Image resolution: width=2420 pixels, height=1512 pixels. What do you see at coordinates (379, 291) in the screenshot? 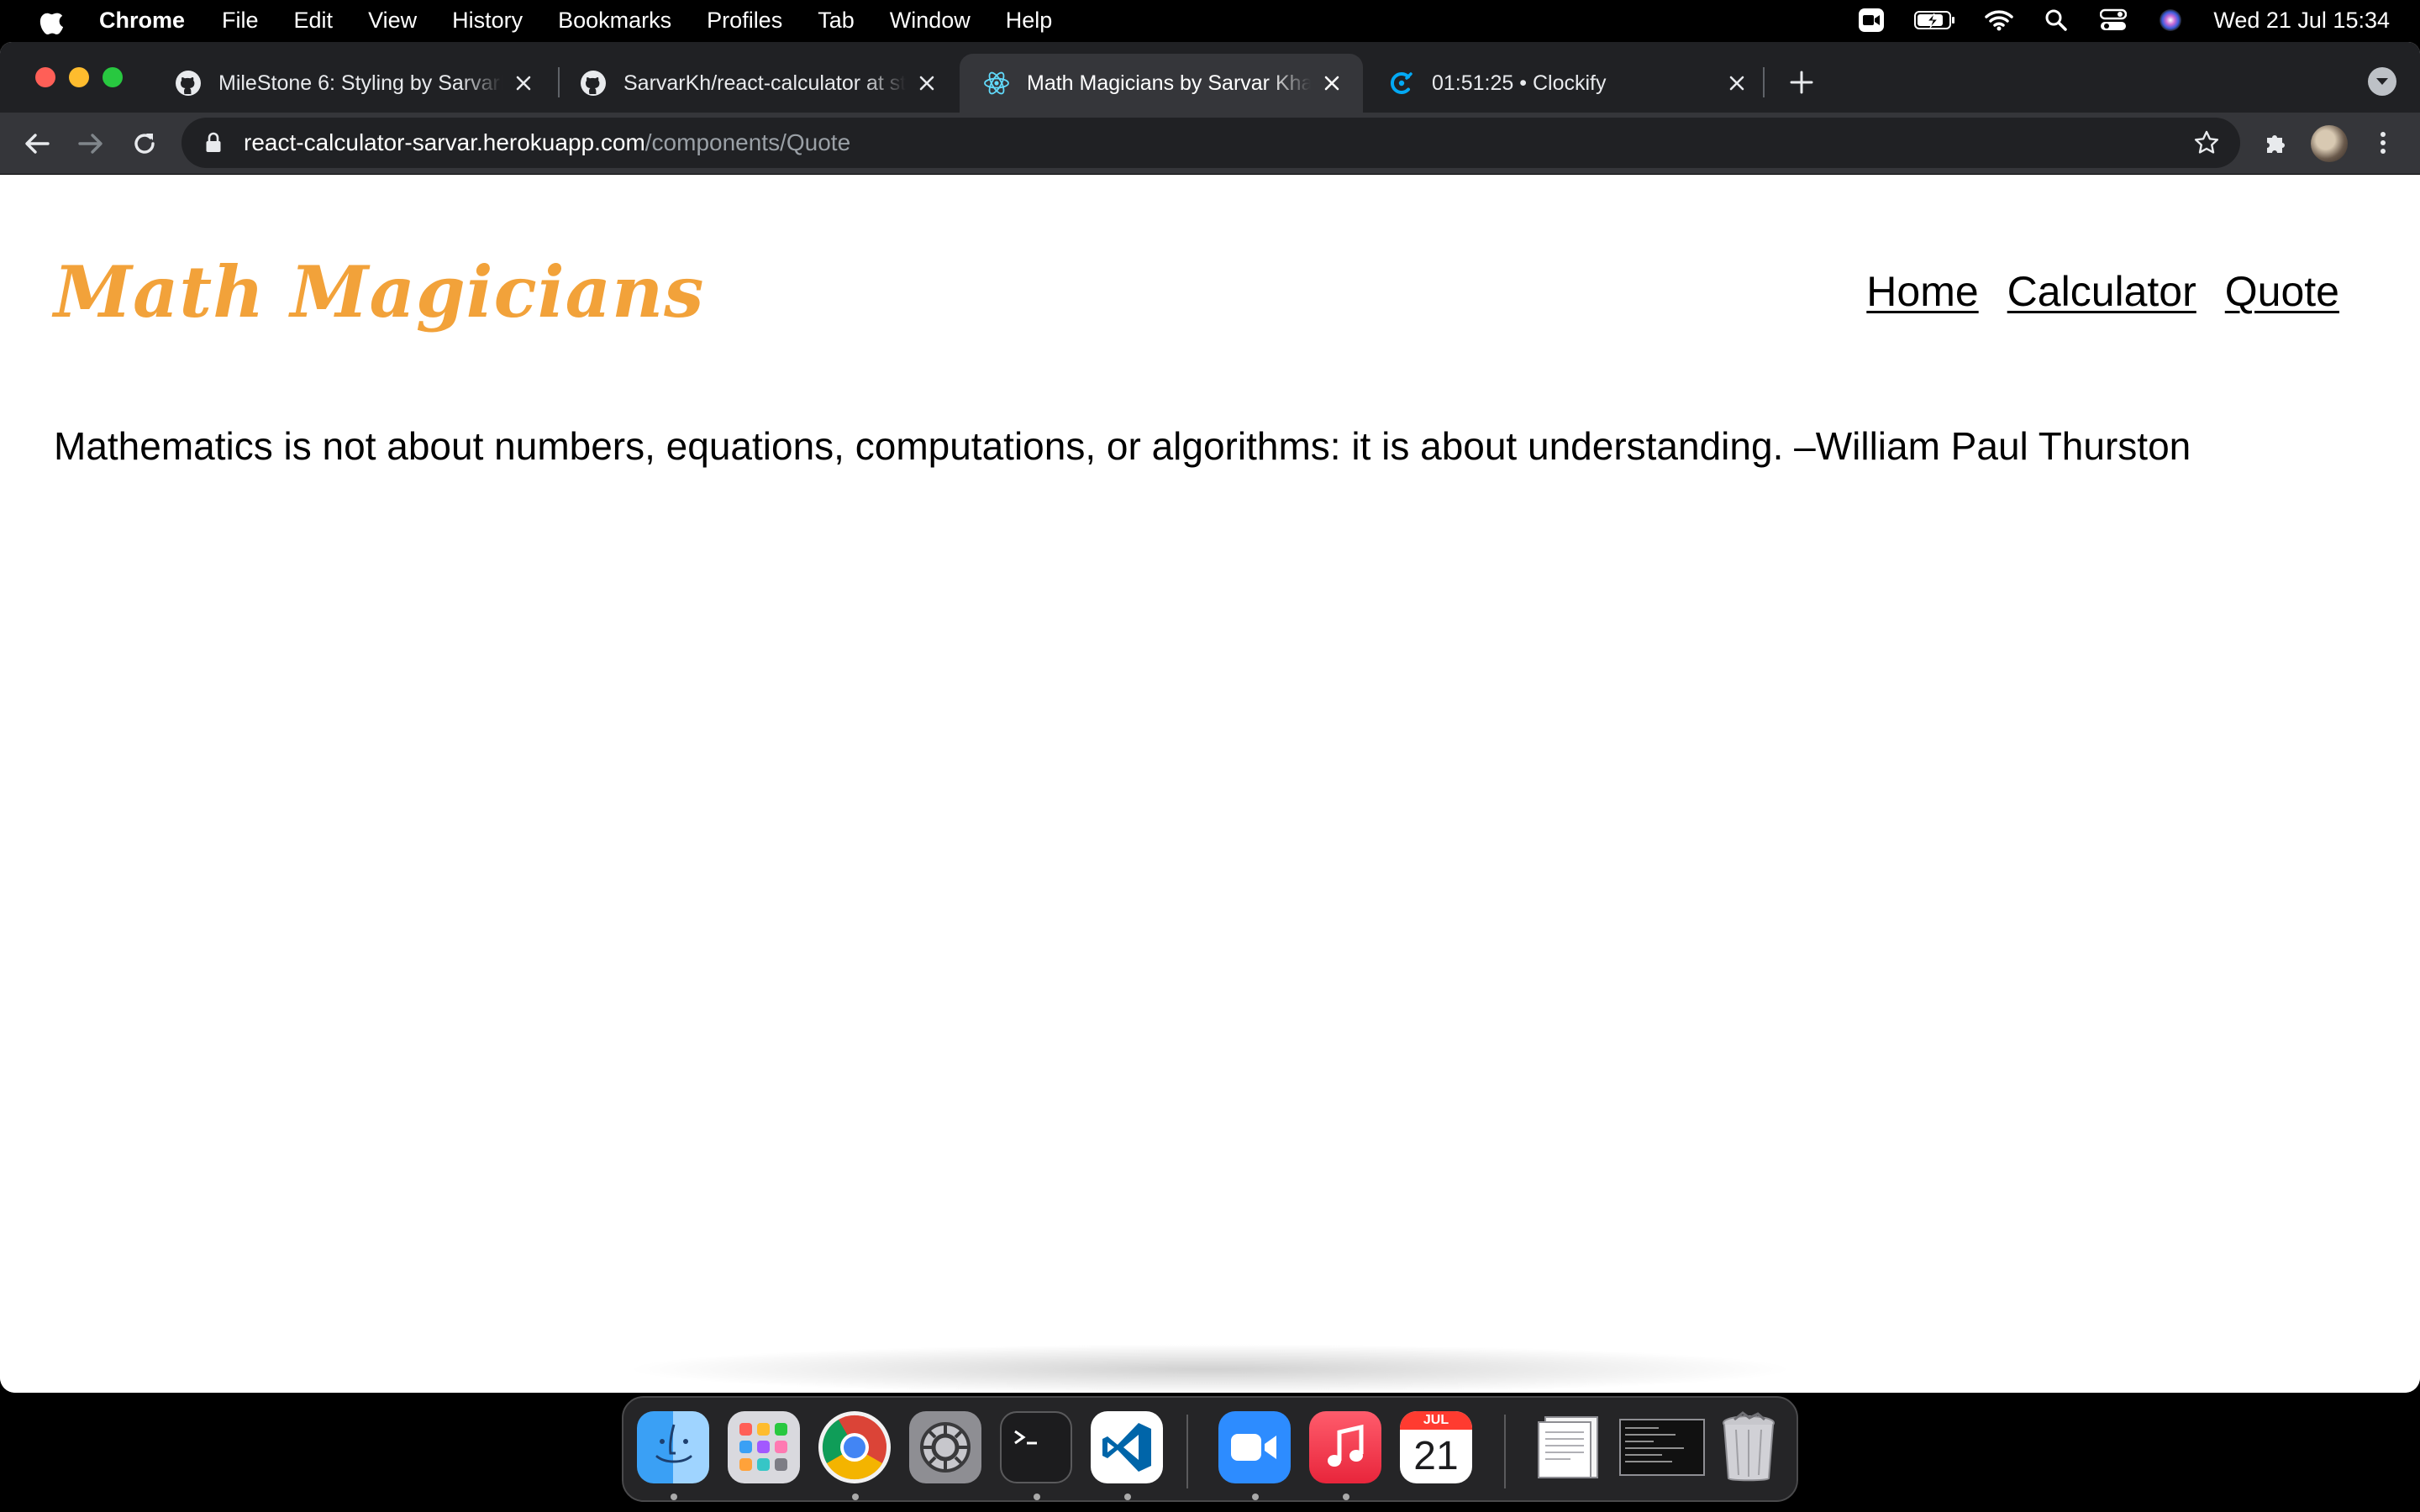
I see `site-logo: Math Magicians` at bounding box center [379, 291].